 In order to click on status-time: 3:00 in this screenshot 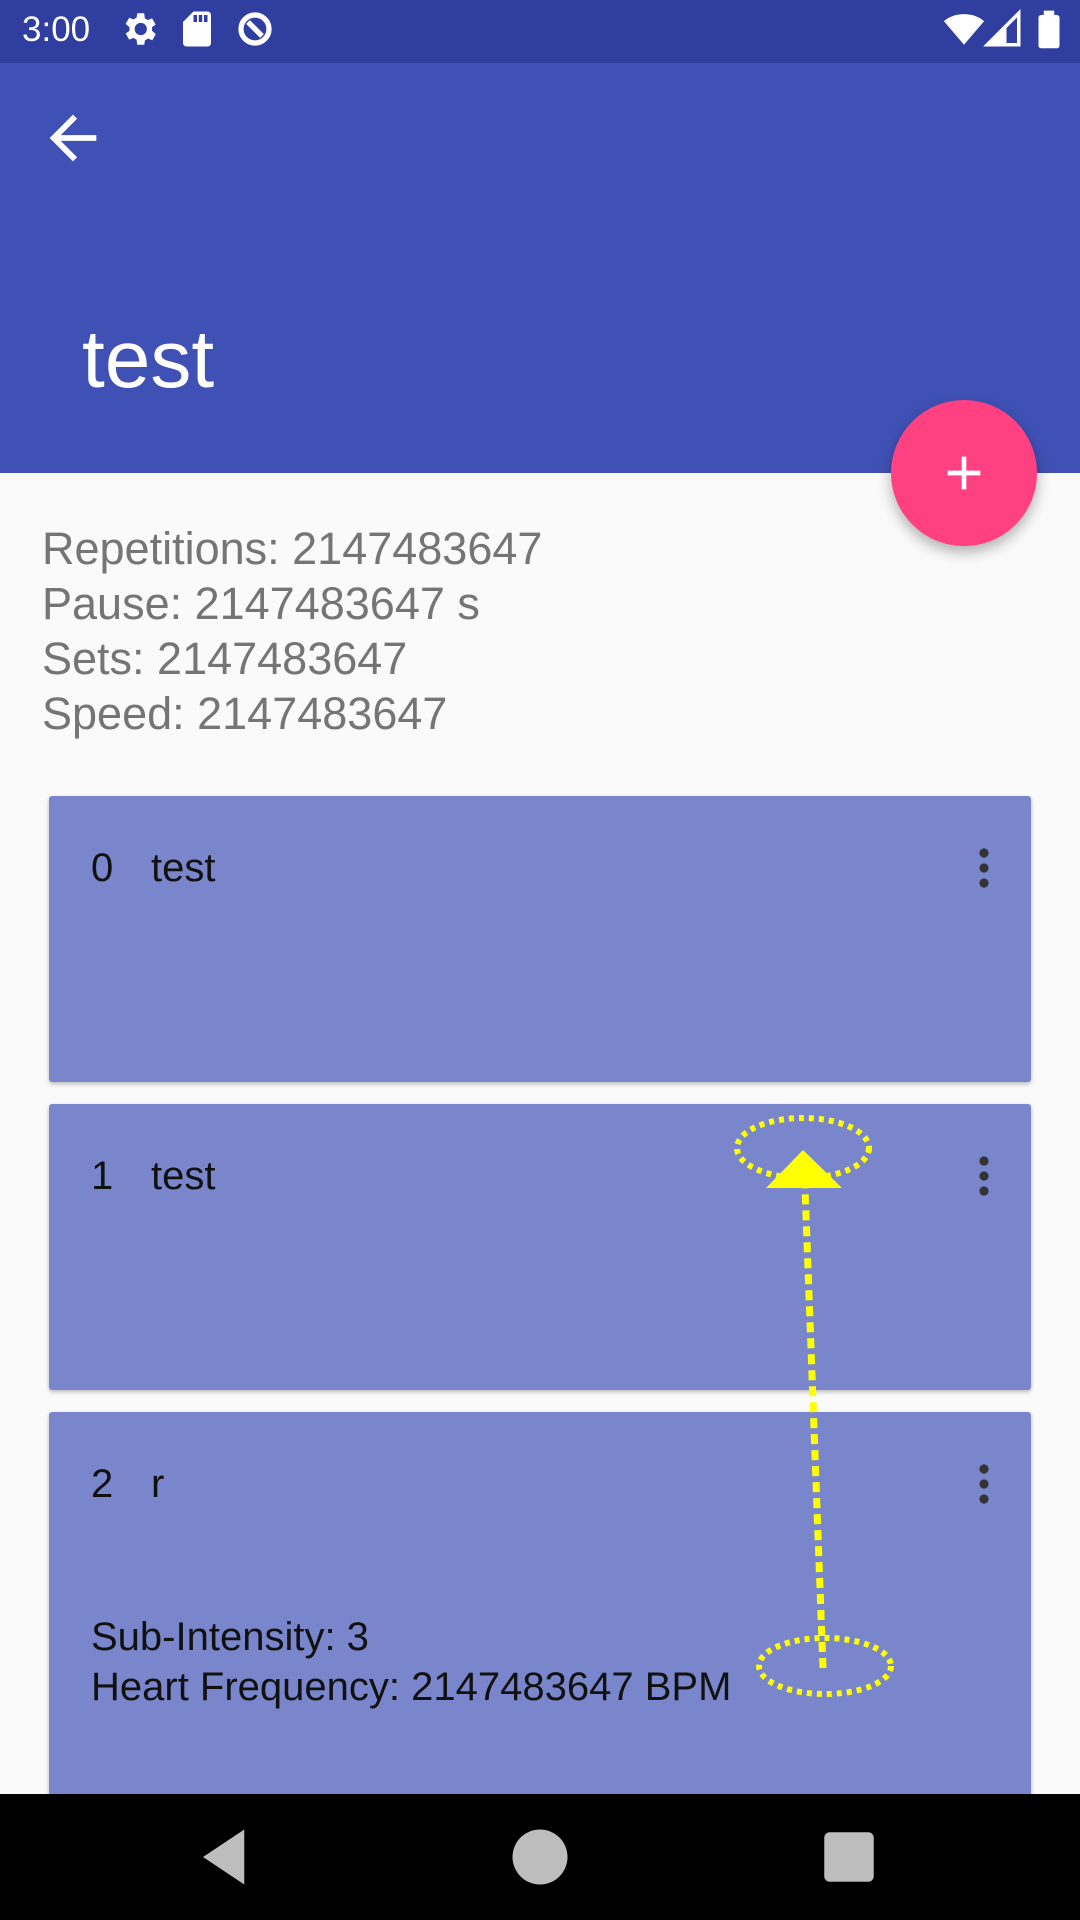, I will do `click(56, 29)`.